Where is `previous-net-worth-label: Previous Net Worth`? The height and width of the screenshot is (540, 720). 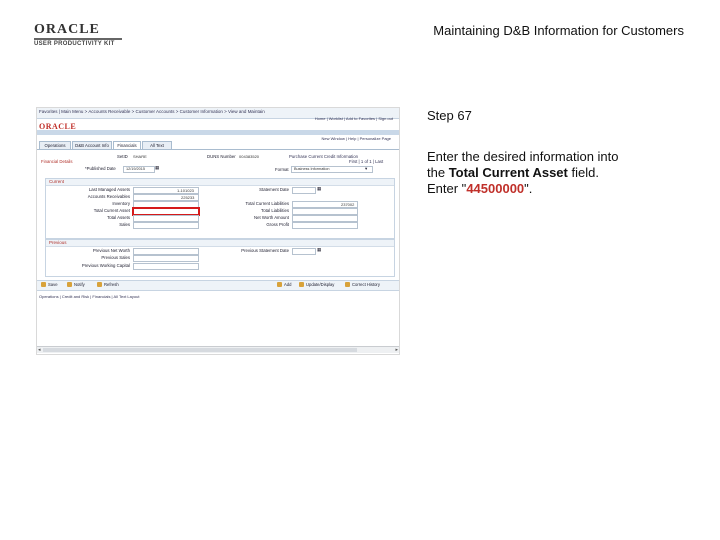
previous-net-worth-label: Previous Net Worth is located at coordinates (111, 250).